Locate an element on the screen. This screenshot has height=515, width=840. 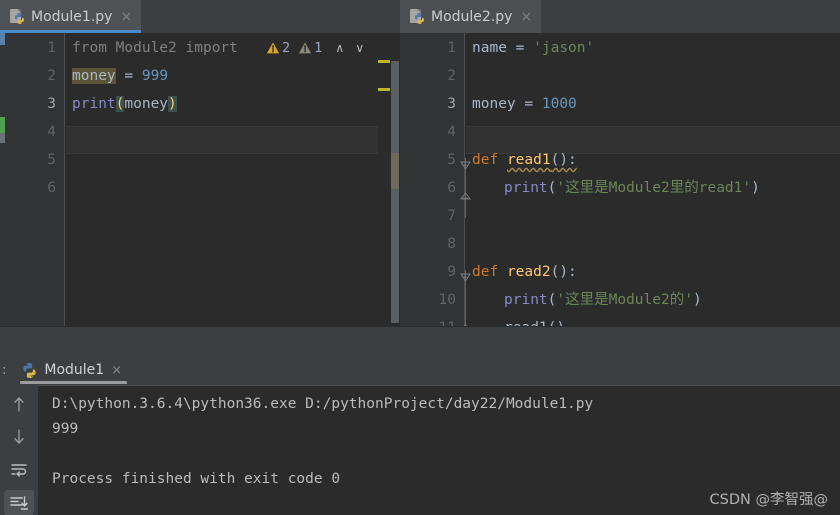
token-name-ident: name is located at coordinates (489, 48).